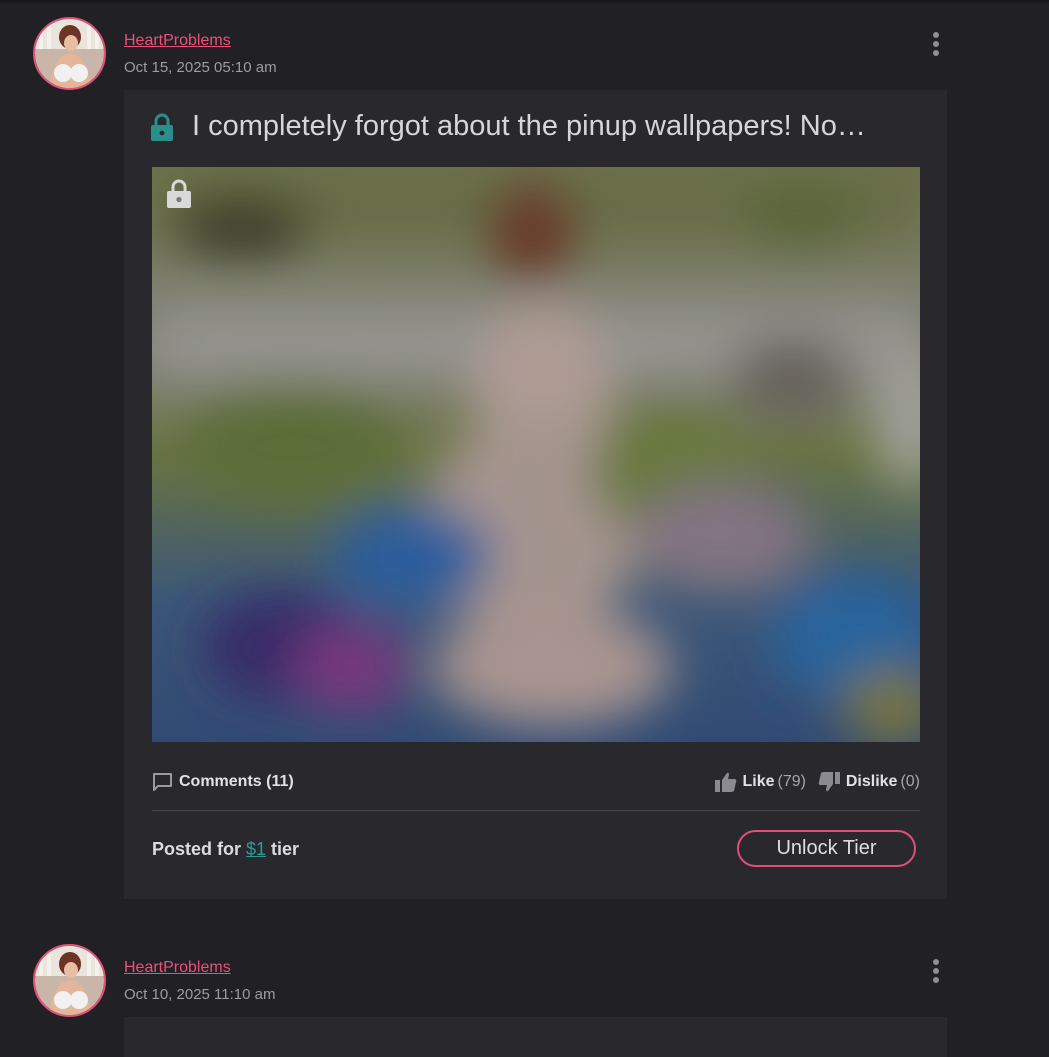 The image size is (1049, 1057). What do you see at coordinates (535, 1037) in the screenshot?
I see `post-card` at bounding box center [535, 1037].